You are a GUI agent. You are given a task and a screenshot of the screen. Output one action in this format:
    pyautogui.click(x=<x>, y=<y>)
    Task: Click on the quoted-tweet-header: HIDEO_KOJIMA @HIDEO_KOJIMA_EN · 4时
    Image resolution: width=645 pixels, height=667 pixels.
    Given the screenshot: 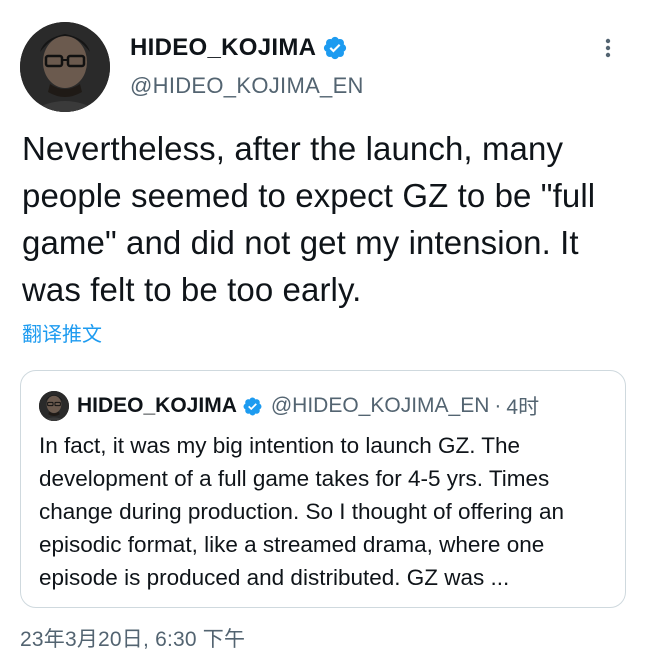 What is the action you would take?
    pyautogui.click(x=289, y=406)
    